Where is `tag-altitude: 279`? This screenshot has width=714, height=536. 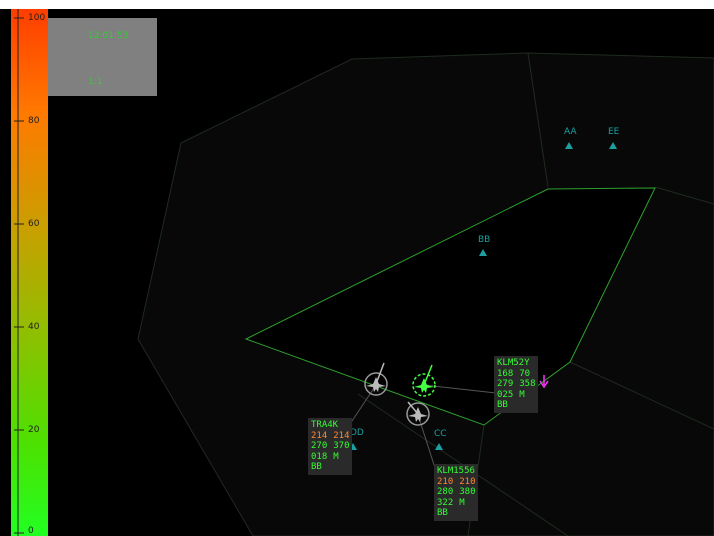 tag-altitude: 279 is located at coordinates (505, 384).